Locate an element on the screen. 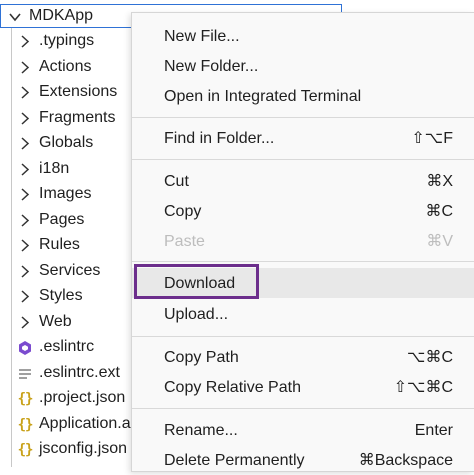  tree-file-jsconfig-json: {} jsconfig.json is located at coordinates (66, 449).